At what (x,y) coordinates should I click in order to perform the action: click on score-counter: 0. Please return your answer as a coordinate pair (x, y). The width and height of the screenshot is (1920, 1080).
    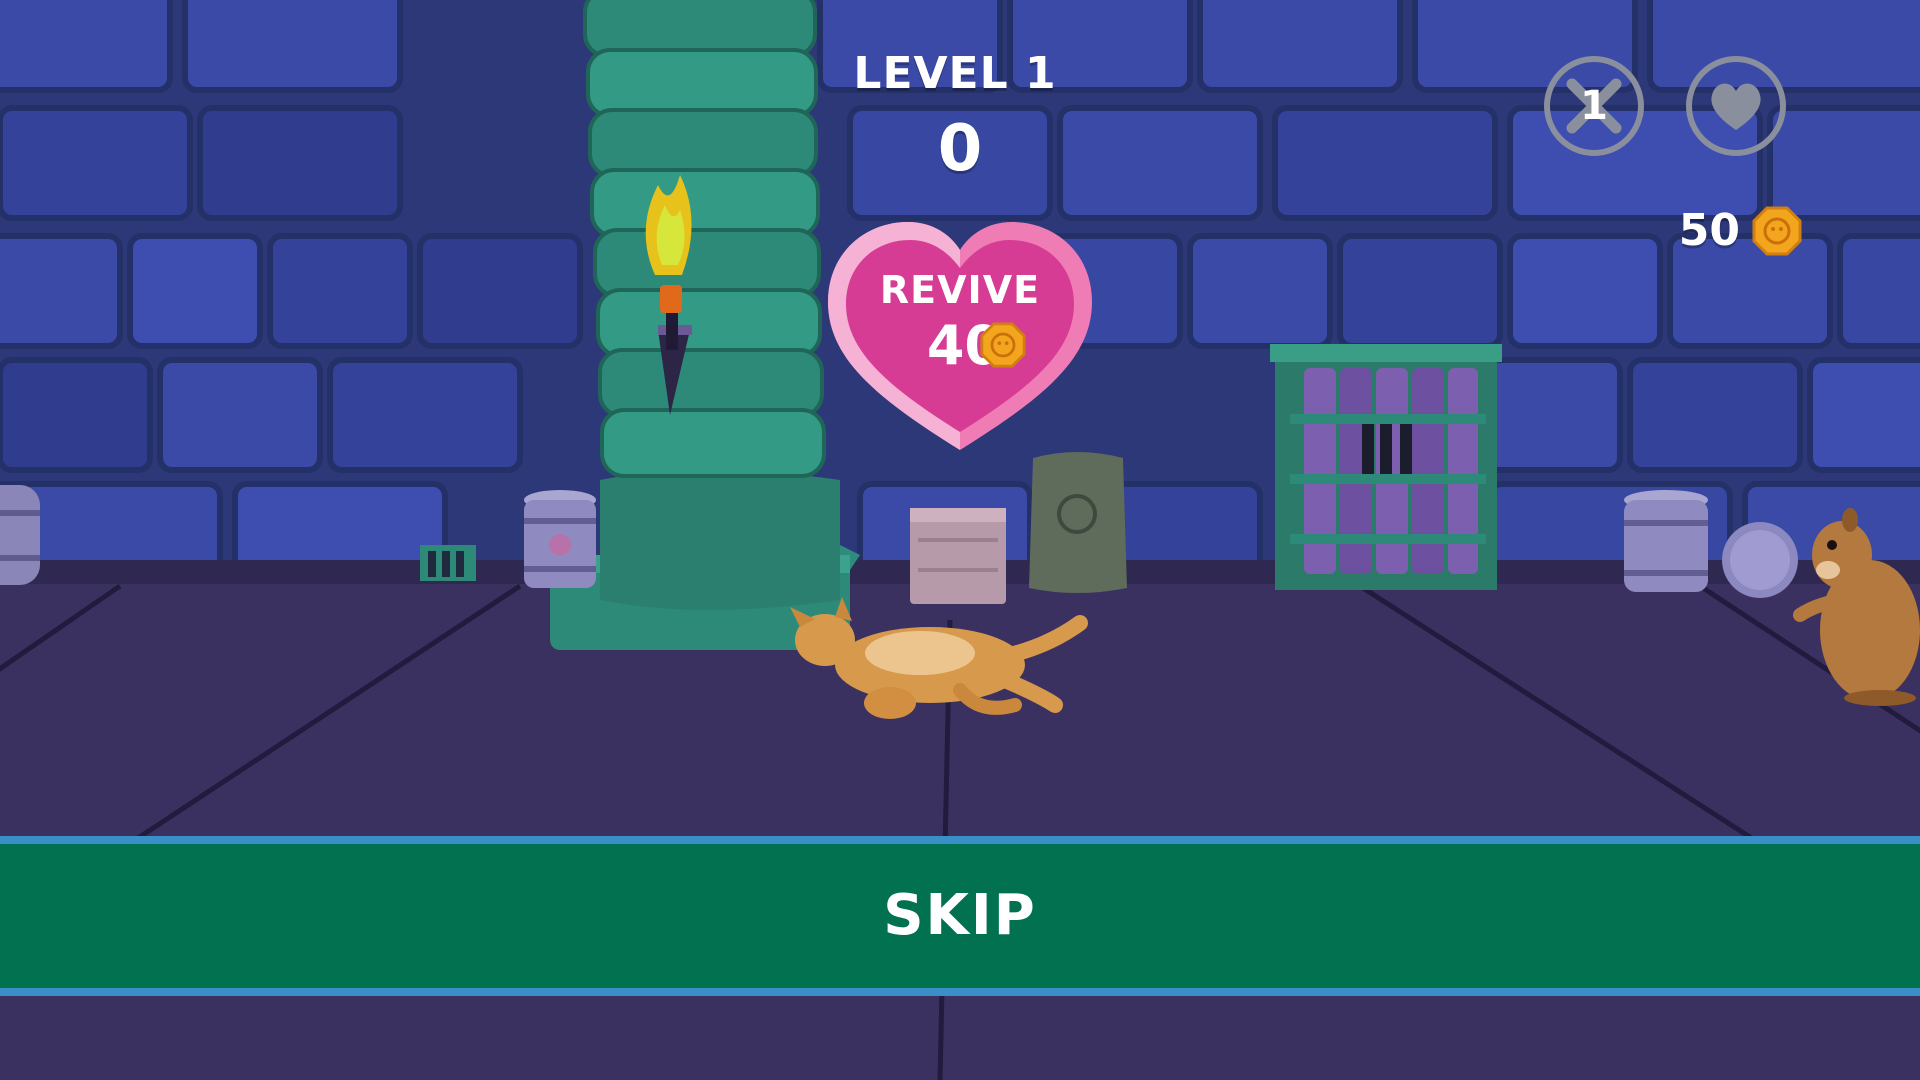
    Looking at the image, I should click on (960, 149).